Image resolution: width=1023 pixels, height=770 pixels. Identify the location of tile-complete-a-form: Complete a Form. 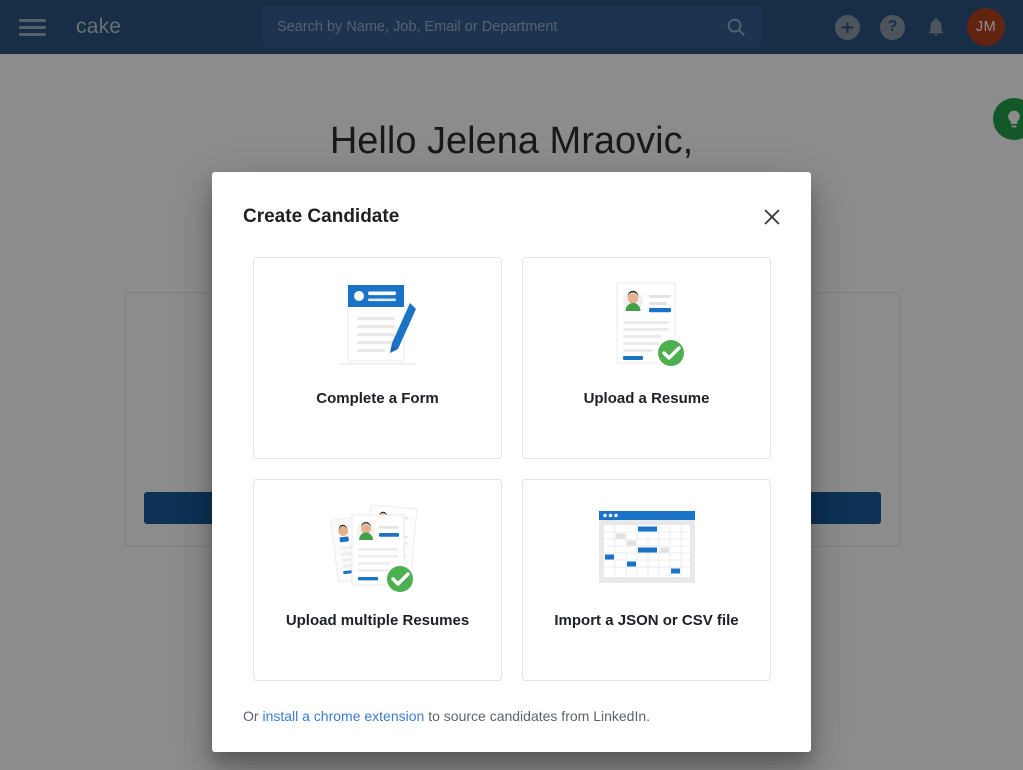
(377, 358).